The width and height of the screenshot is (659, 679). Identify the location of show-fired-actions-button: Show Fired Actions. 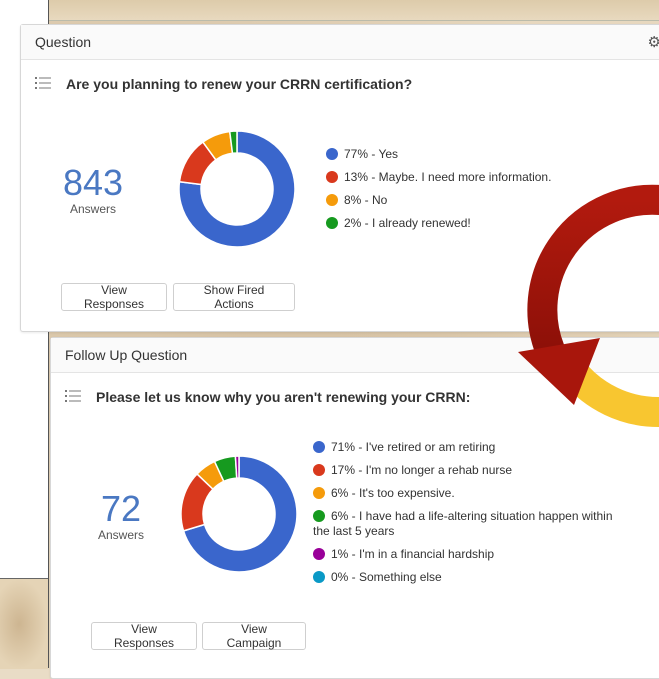
(234, 297).